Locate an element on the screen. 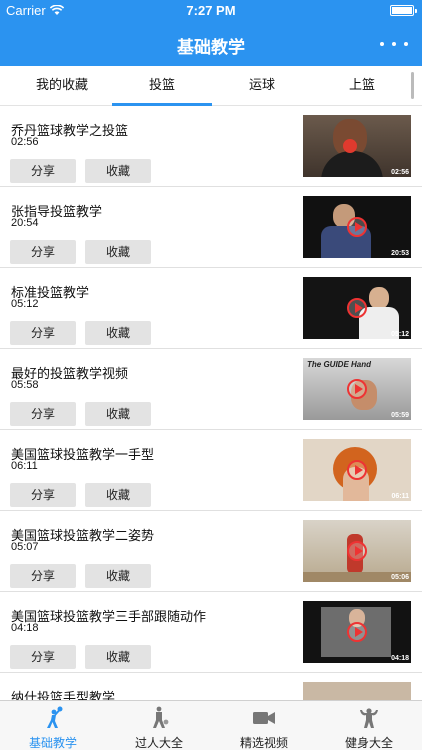 The height and width of the screenshot is (750, 422). list-item: 美国篮球投篮教学一手型 06:11 分享 收藏 06:11 is located at coordinates (211, 470).